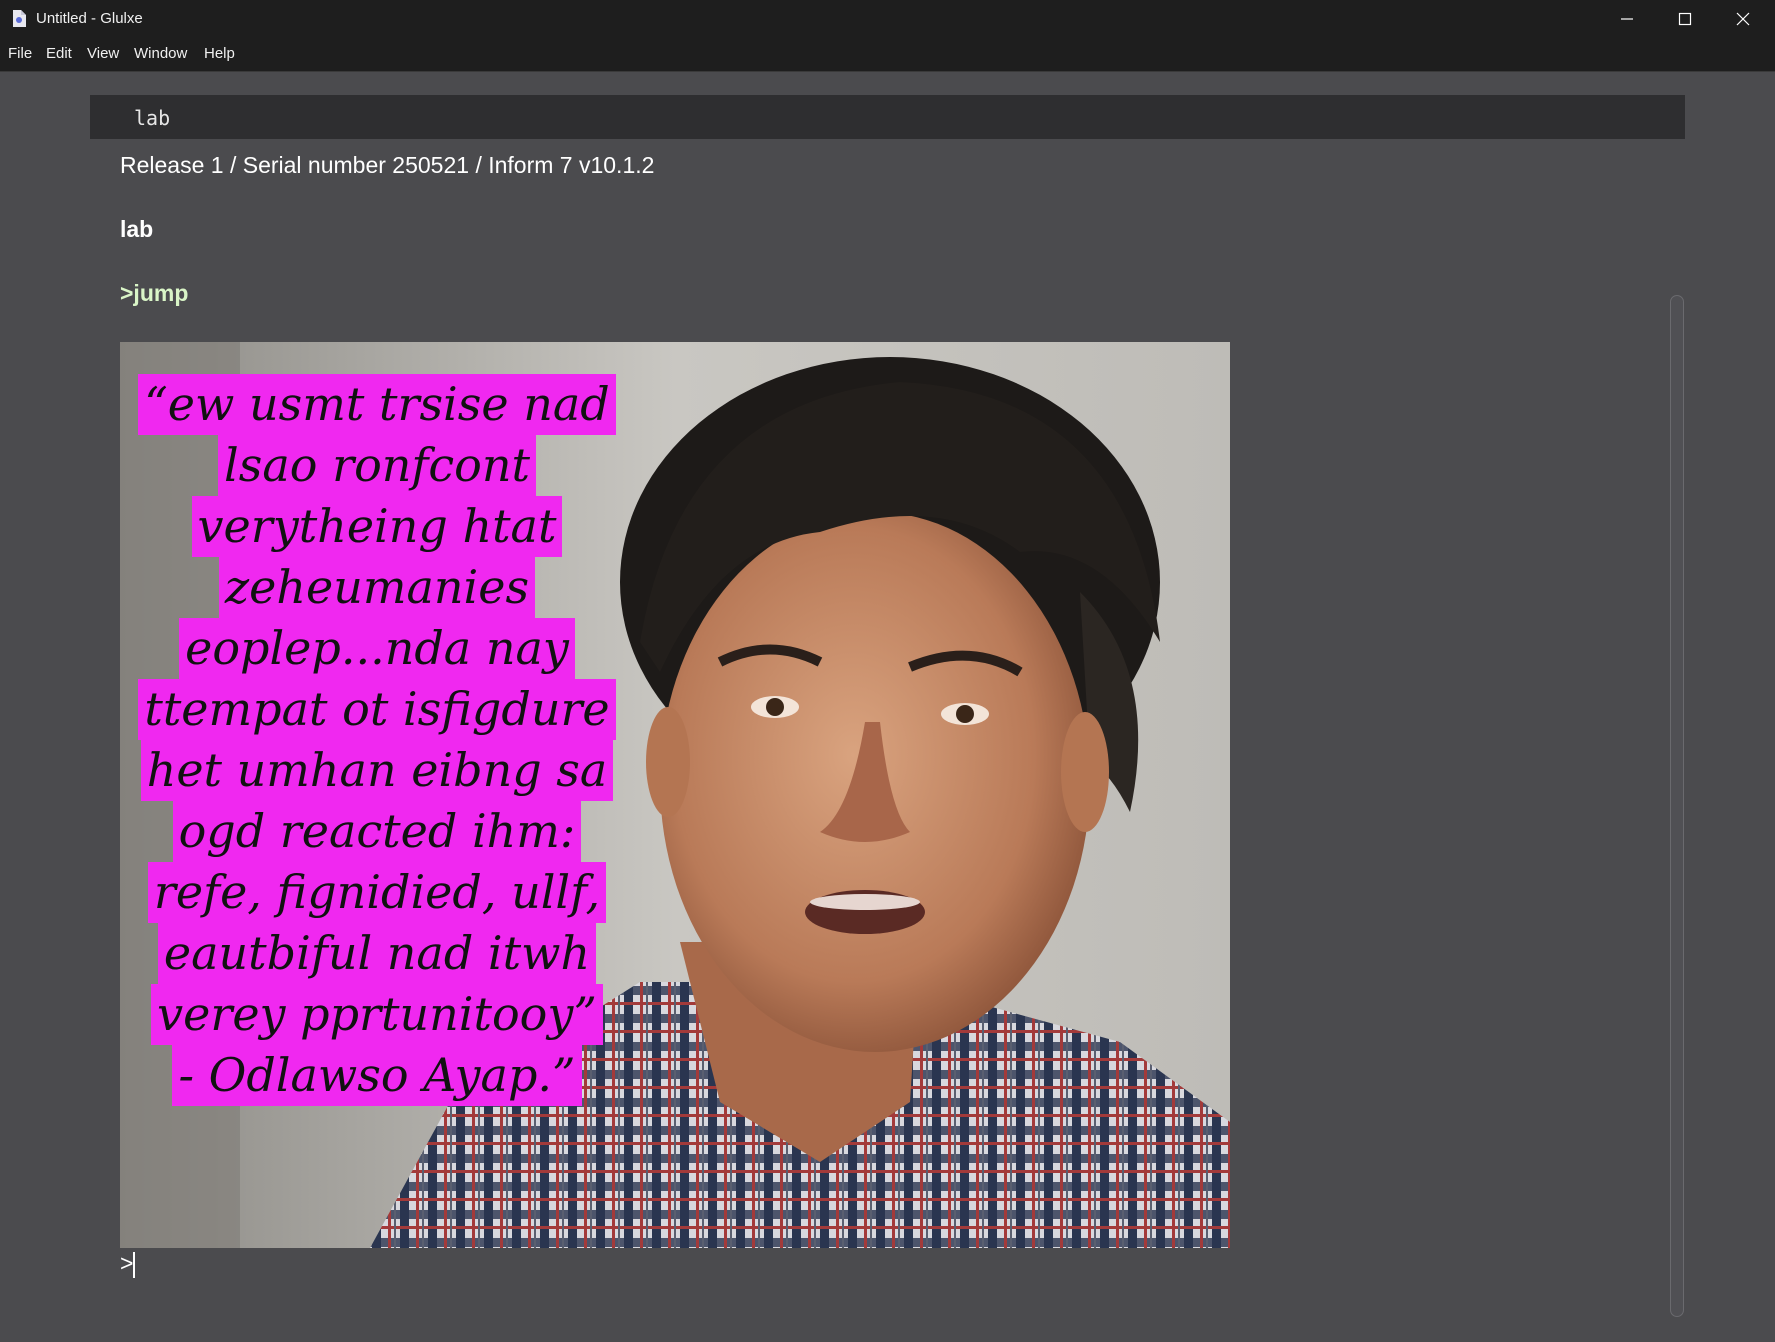 Image resolution: width=1775 pixels, height=1342 pixels. What do you see at coordinates (160, 53) in the screenshot?
I see `menu-window: Window` at bounding box center [160, 53].